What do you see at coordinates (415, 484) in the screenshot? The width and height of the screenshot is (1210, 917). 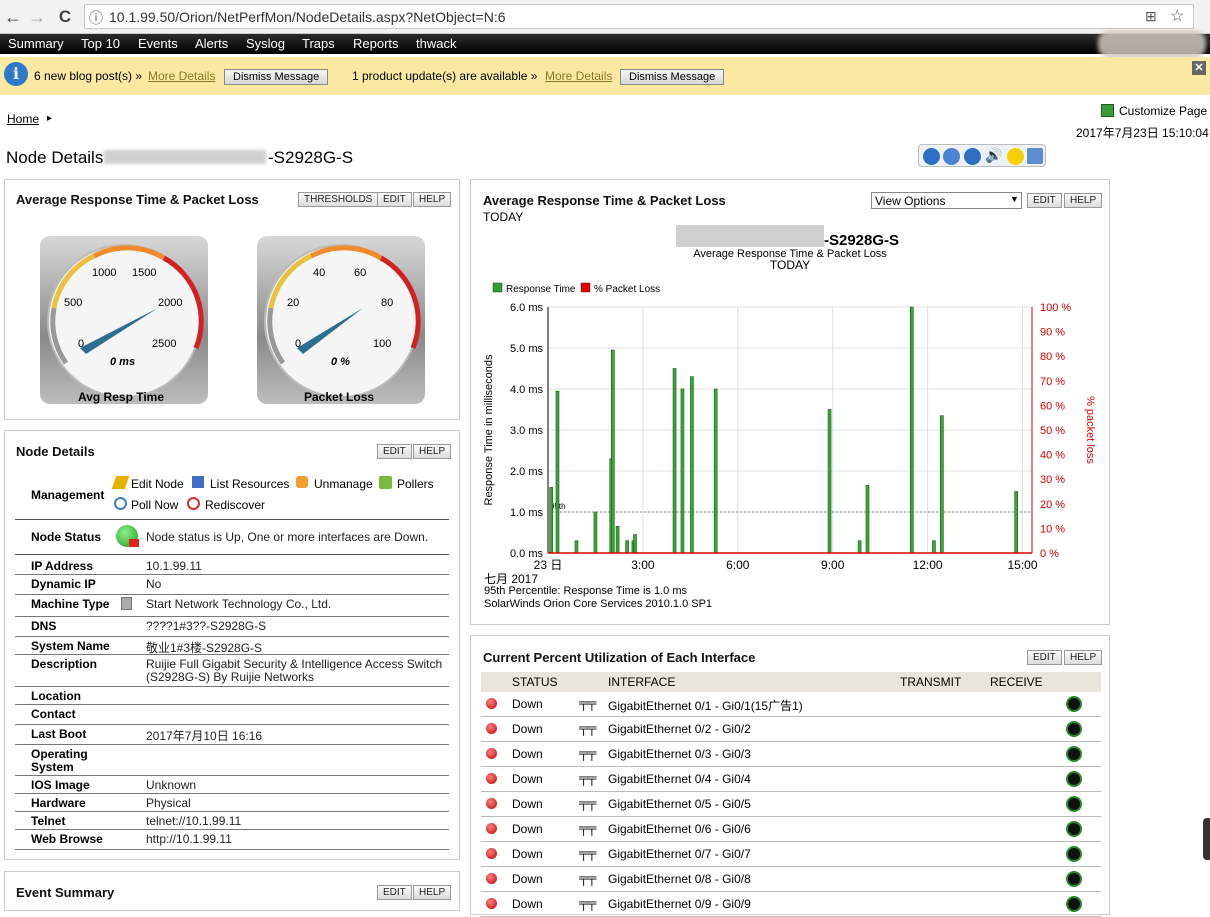 I see `pollers-link: Pollers` at bounding box center [415, 484].